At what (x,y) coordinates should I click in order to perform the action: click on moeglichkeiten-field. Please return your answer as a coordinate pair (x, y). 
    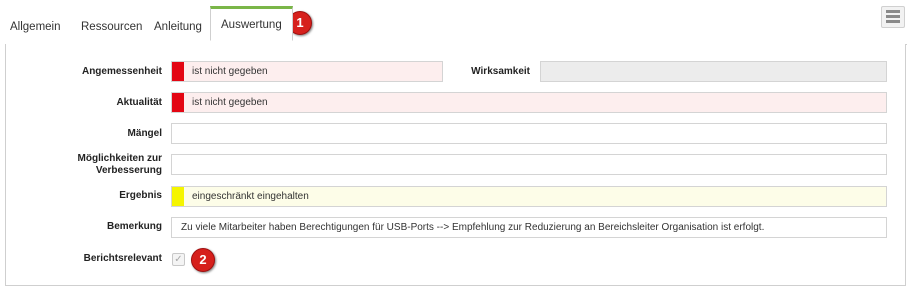
    Looking at the image, I should click on (529, 164).